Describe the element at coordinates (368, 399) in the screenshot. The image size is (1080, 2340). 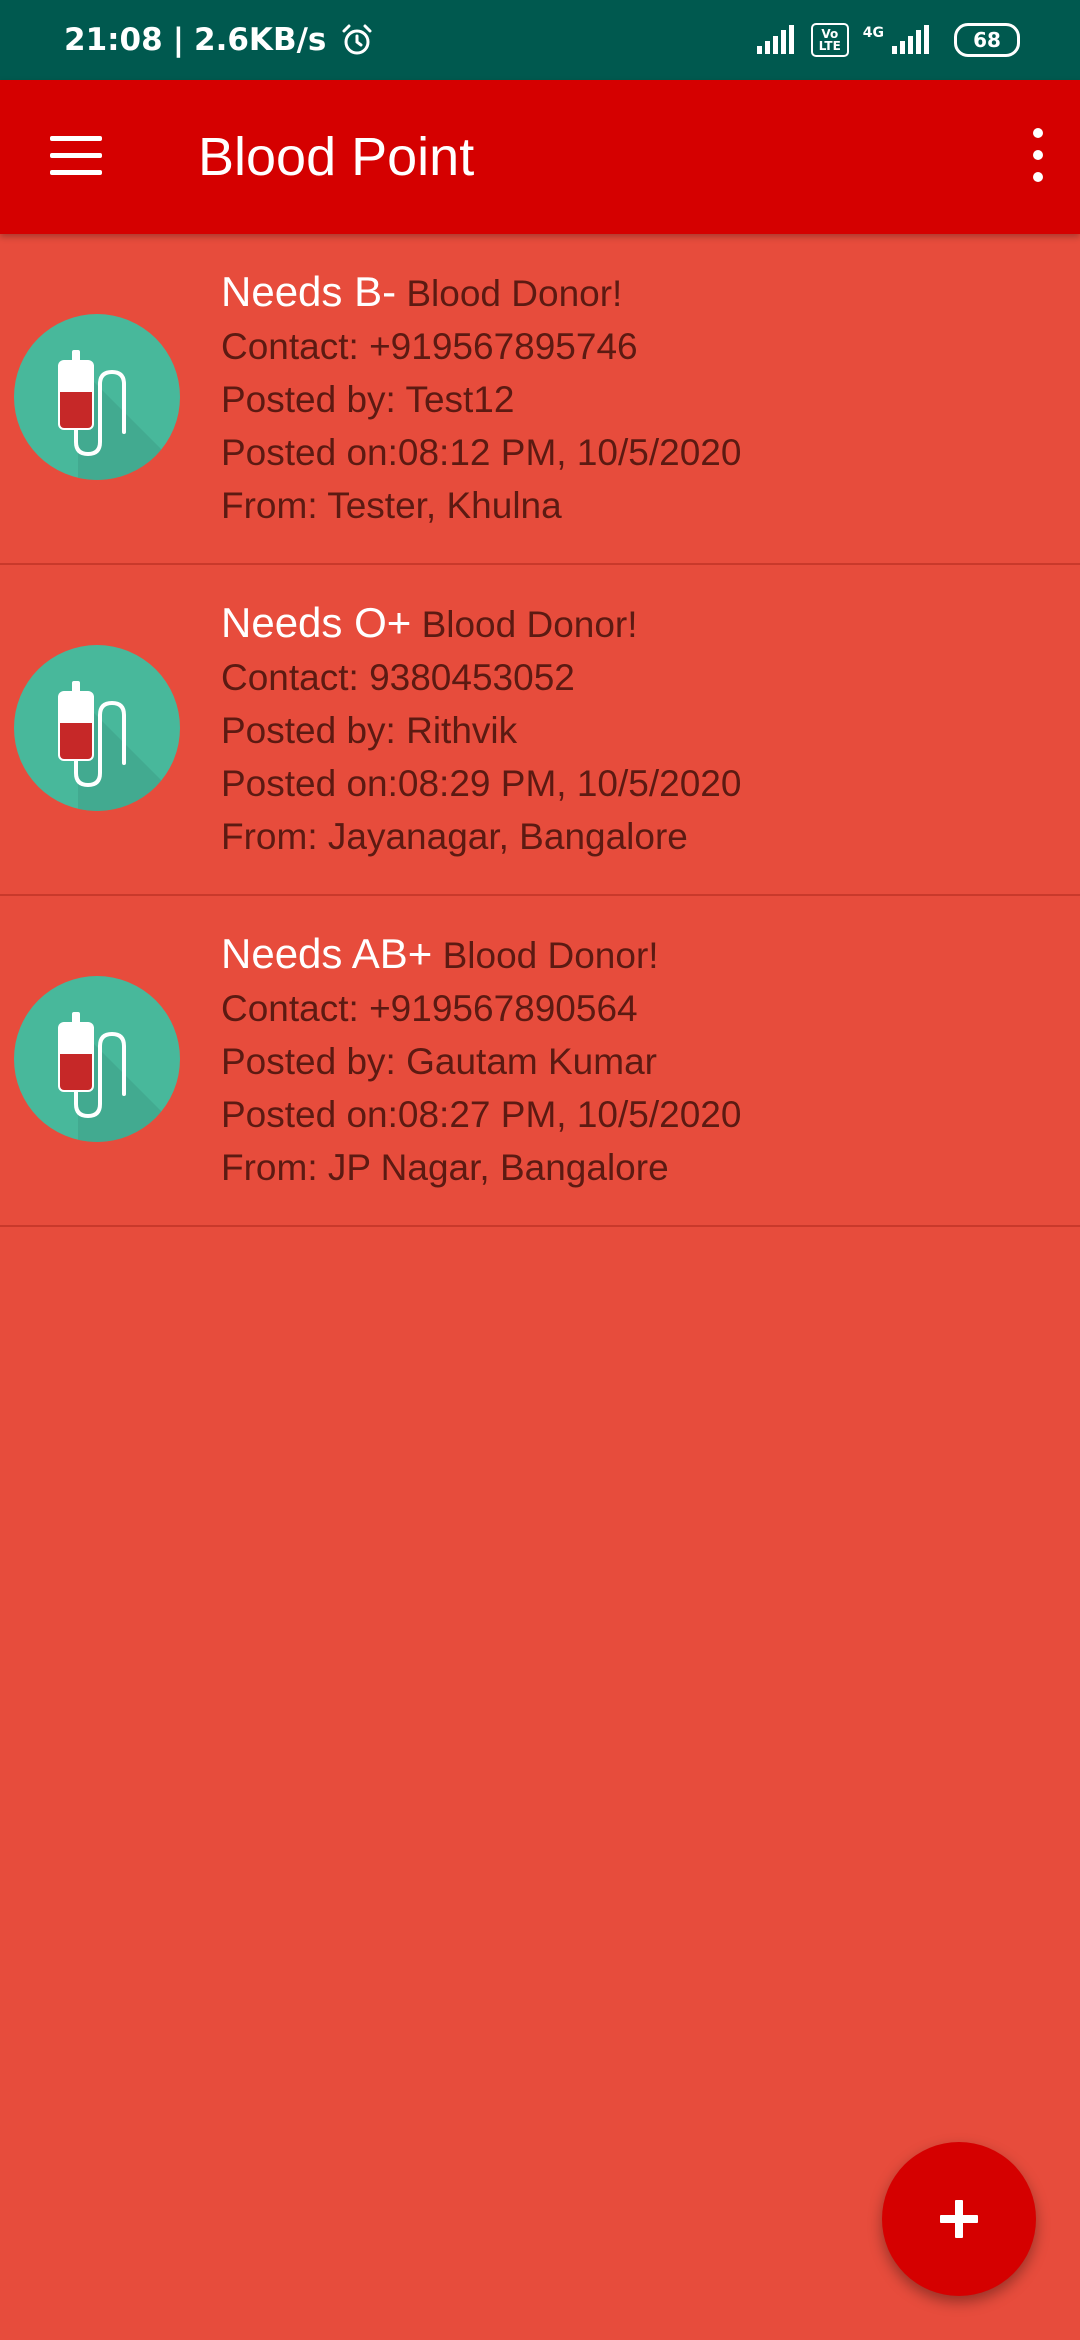
I see `posted-by-text: Posted by: Test12` at that location.